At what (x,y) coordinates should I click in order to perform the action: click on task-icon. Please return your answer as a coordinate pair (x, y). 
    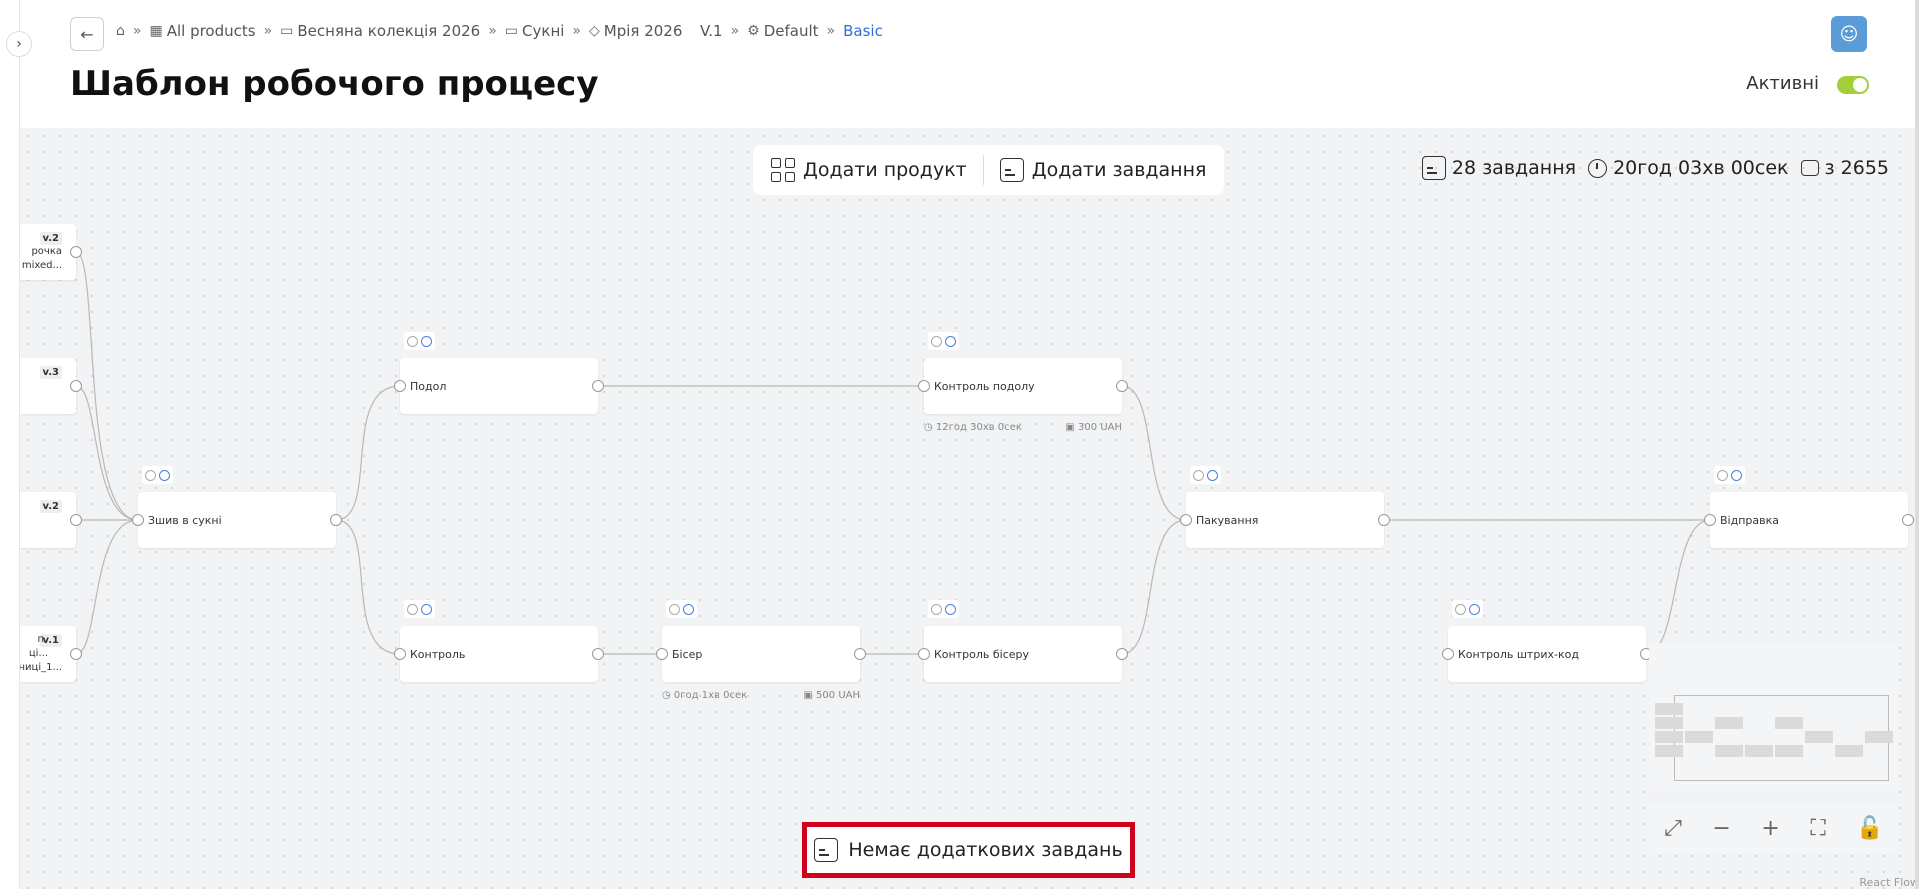
    Looking at the image, I should click on (1433, 168).